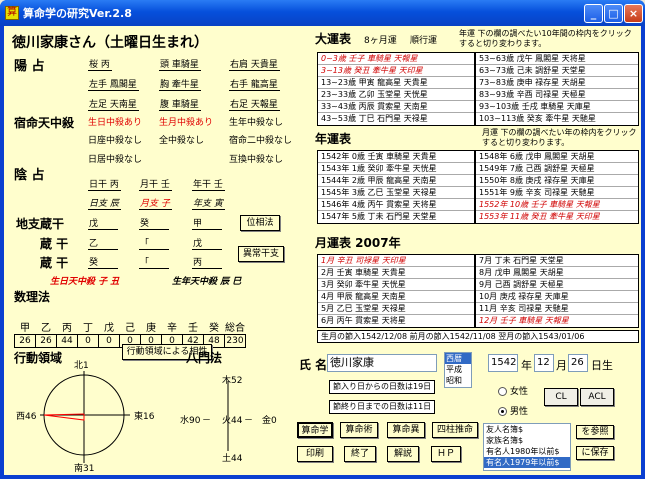 The height and width of the screenshot is (479, 645). What do you see at coordinates (503, 363) in the screenshot?
I see `year-input: 1542` at bounding box center [503, 363].